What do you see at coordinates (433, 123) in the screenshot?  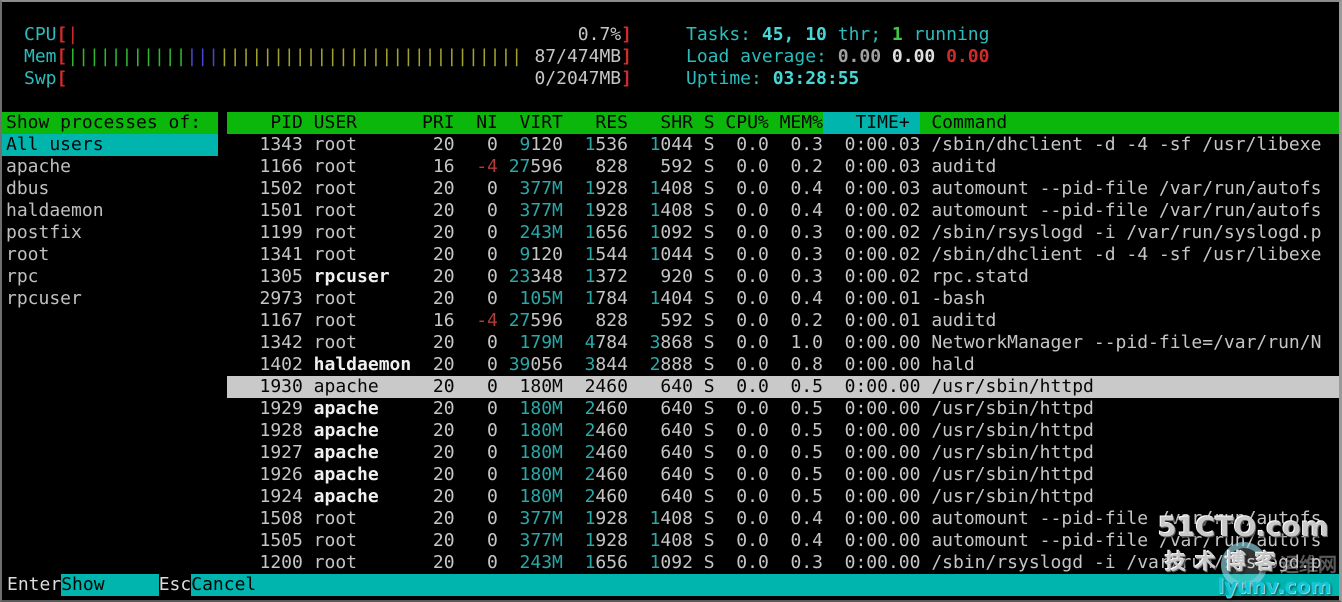 I see `header-pri: PRI` at bounding box center [433, 123].